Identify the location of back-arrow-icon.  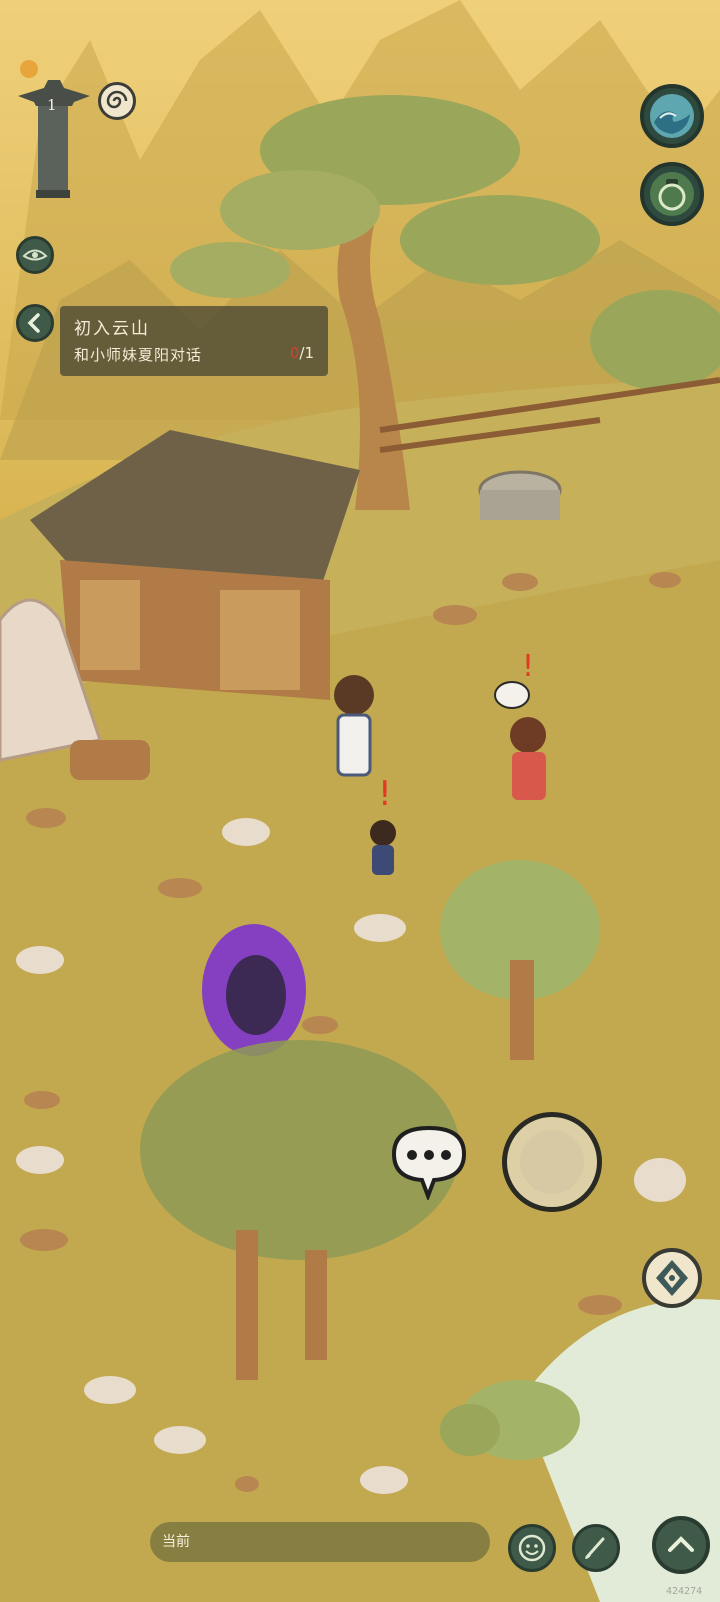
(33, 323).